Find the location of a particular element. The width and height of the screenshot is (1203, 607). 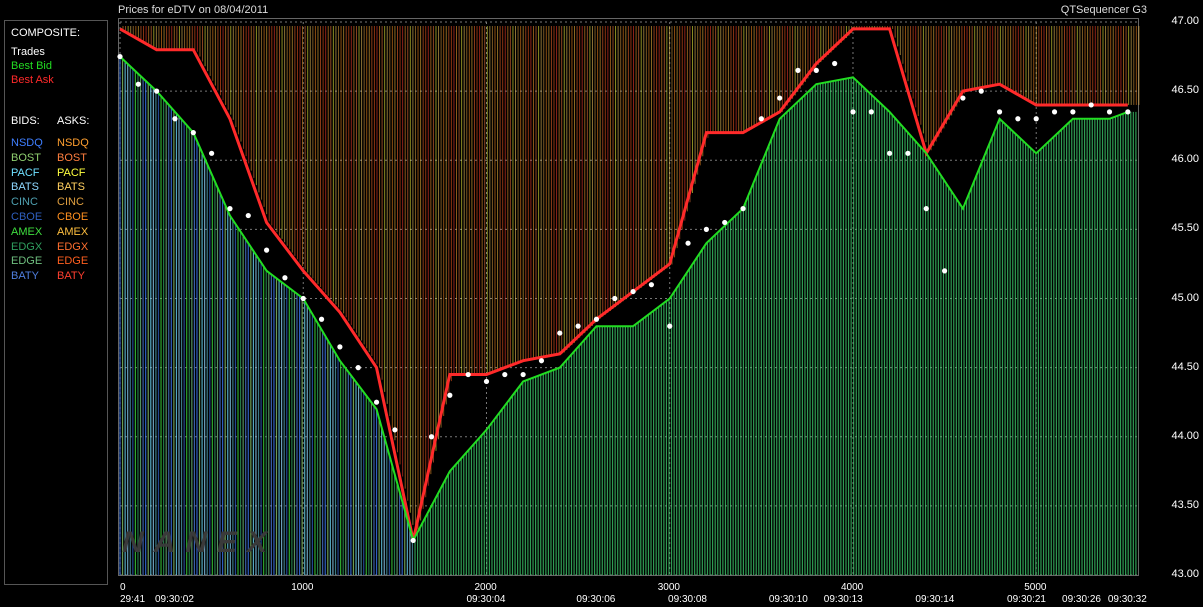

y-tick-label: 44.00 is located at coordinates (1185, 435).